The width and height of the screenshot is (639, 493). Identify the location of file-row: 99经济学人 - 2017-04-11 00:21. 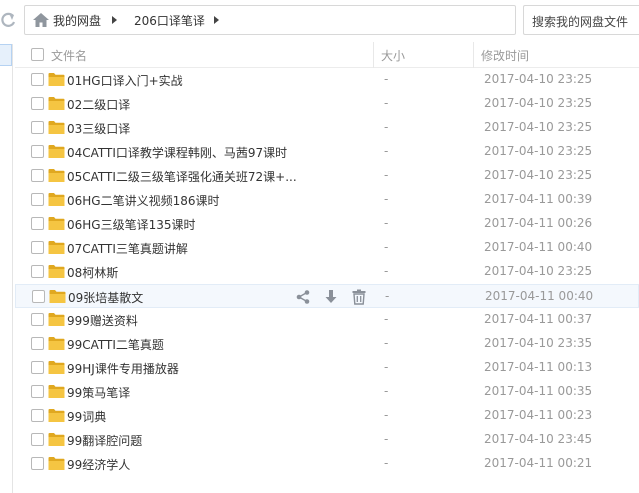
(327, 464).